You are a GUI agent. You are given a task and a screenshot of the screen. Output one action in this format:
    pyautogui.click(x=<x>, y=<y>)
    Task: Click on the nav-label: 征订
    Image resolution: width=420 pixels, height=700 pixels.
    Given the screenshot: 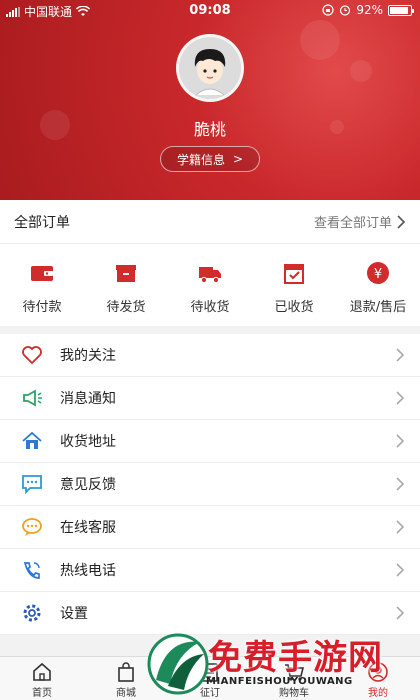 What is the action you would take?
    pyautogui.click(x=210, y=693)
    